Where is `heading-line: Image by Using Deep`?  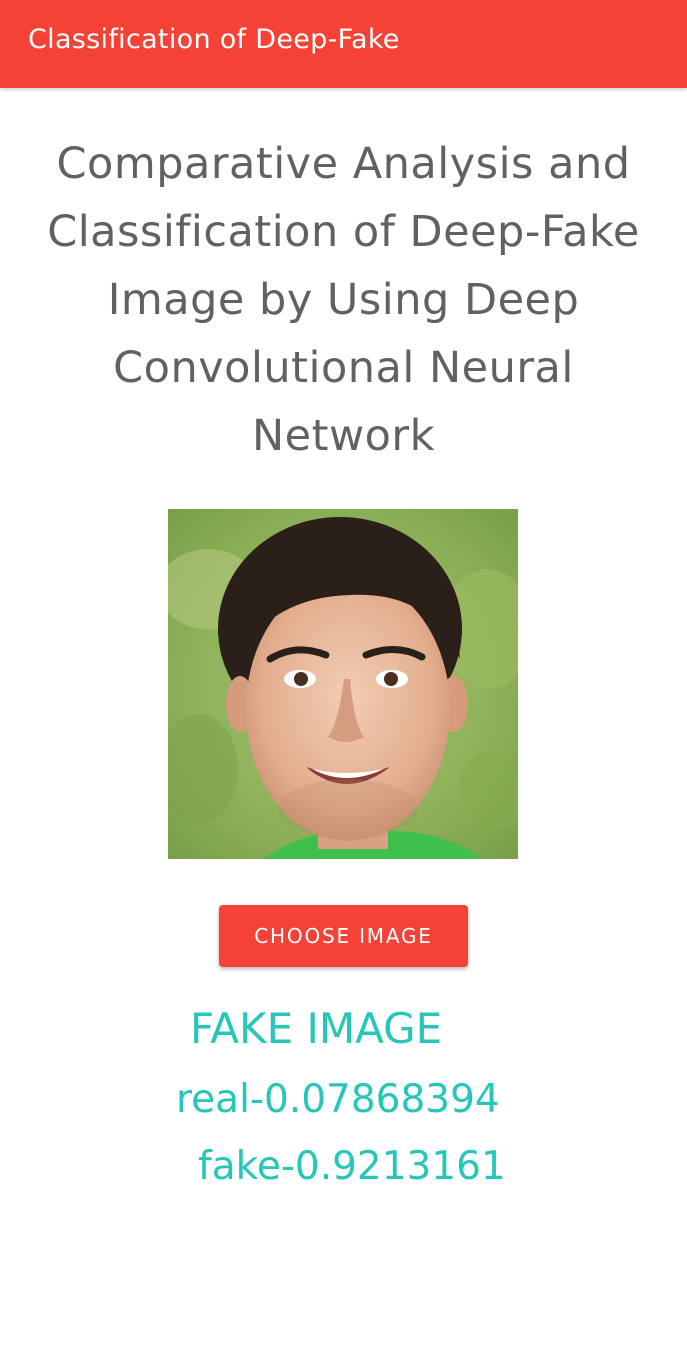
heading-line: Image by Using Deep is located at coordinates (343, 300).